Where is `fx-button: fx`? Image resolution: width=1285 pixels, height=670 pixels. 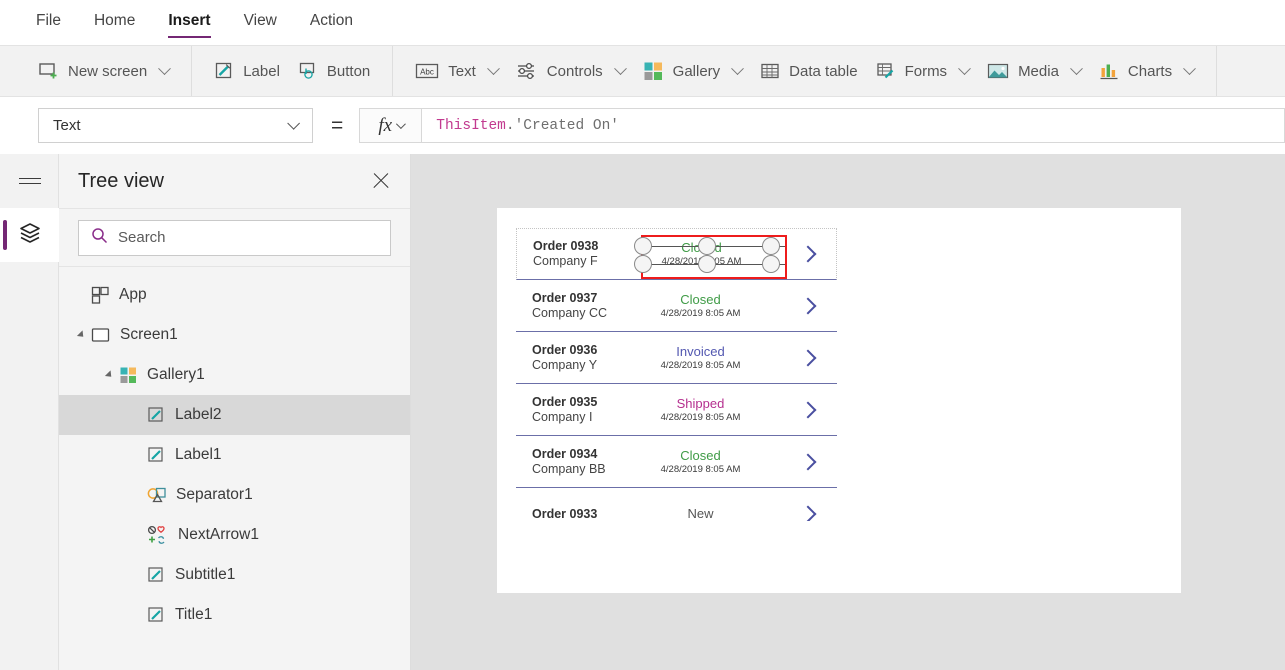
fx-button: fx is located at coordinates (391, 125).